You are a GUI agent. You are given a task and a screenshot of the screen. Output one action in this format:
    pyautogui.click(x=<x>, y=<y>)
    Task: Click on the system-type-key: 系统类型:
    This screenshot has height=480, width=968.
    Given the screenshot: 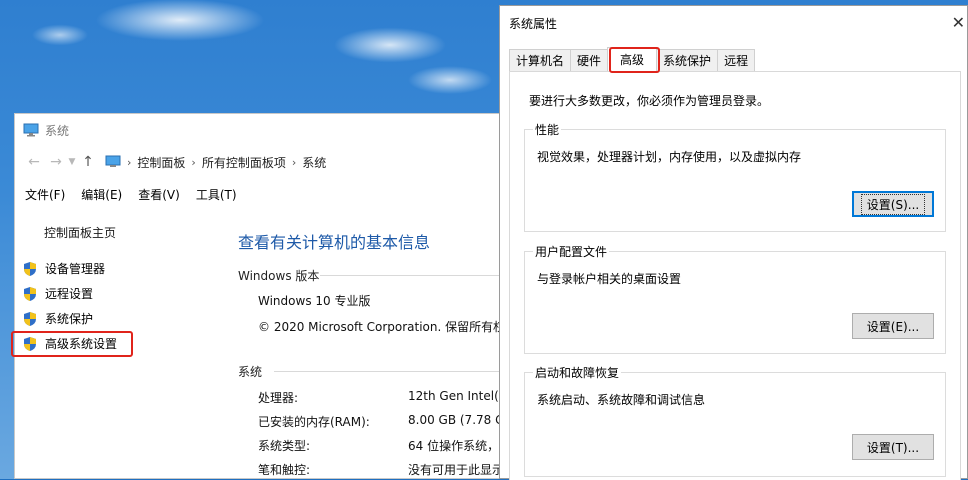 What is the action you would take?
    pyautogui.click(x=284, y=446)
    